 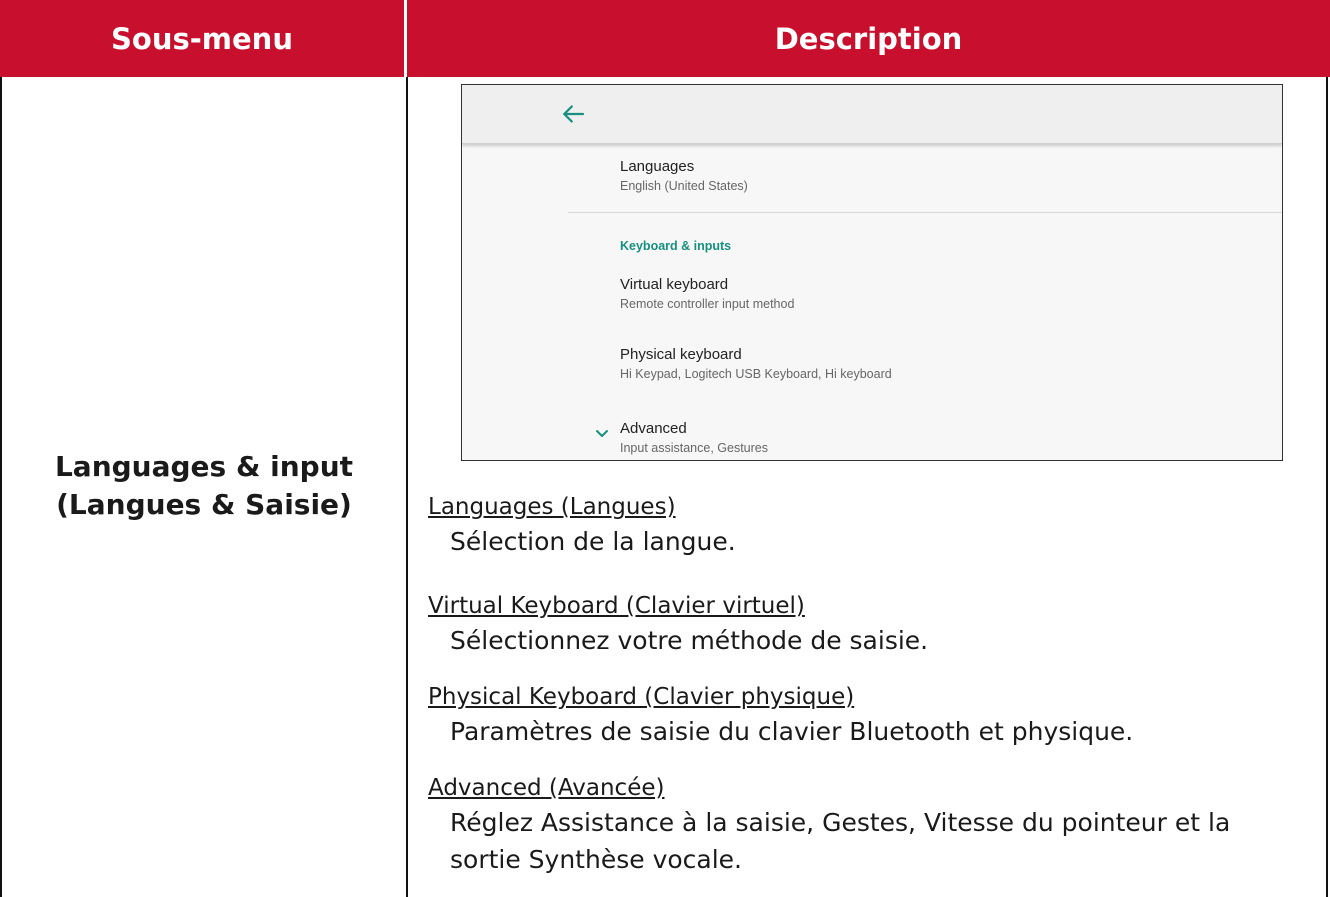 What do you see at coordinates (653, 428) in the screenshot?
I see `setting-title: Advanced` at bounding box center [653, 428].